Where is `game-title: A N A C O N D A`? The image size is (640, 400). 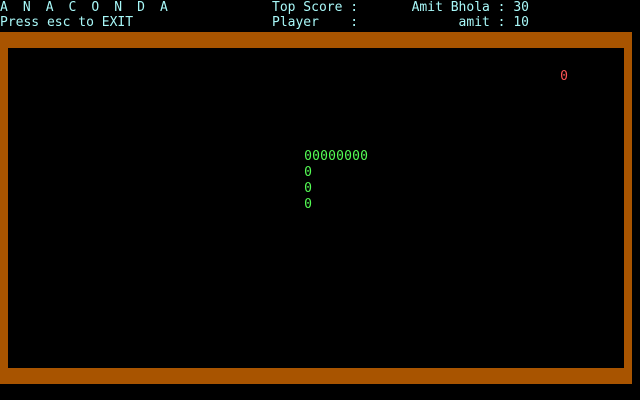 game-title: A N A C O N D A is located at coordinates (86, 7).